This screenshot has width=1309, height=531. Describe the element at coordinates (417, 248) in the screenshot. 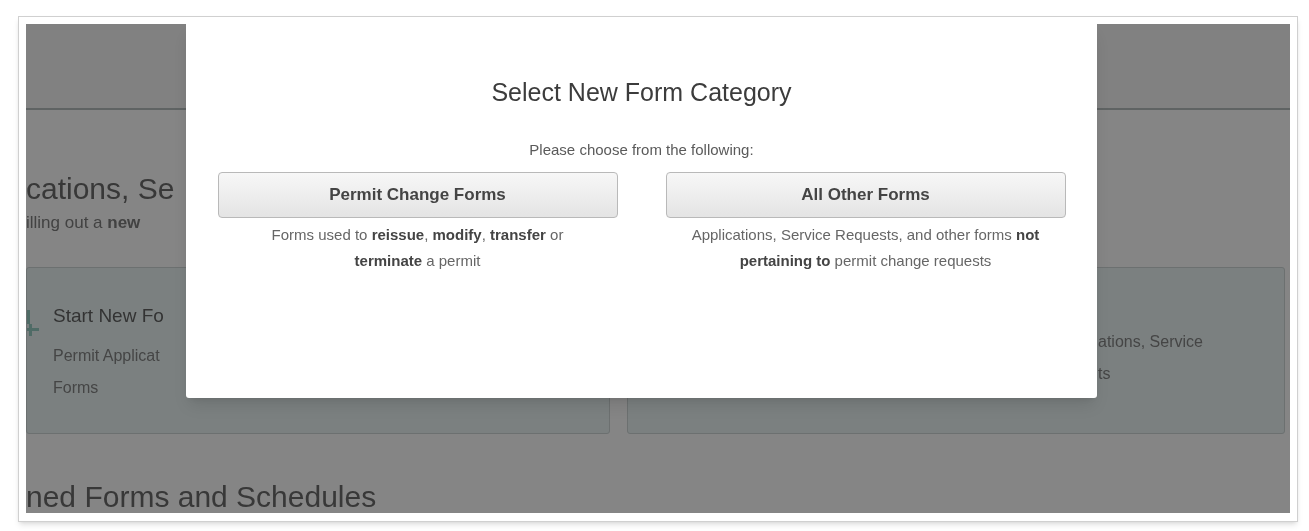

I see `option-description: Forms used to reissue, modify, transfer or terminate a permit` at that location.